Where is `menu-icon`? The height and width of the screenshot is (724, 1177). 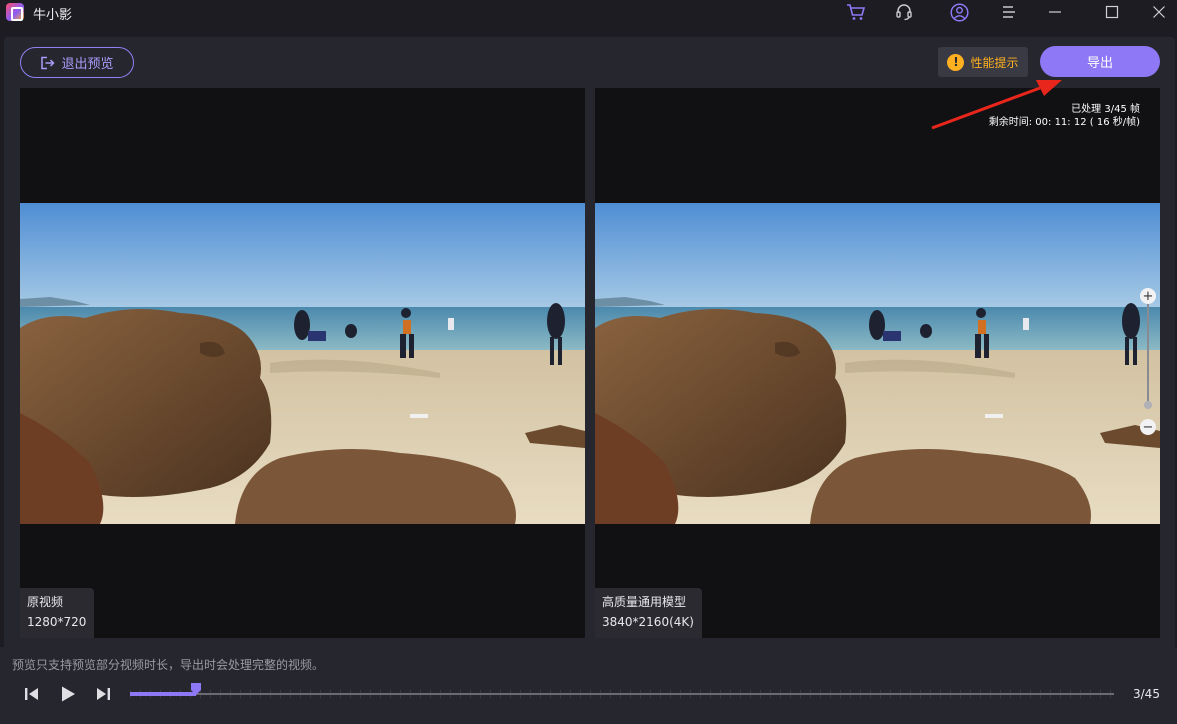
menu-icon is located at coordinates (1009, 12).